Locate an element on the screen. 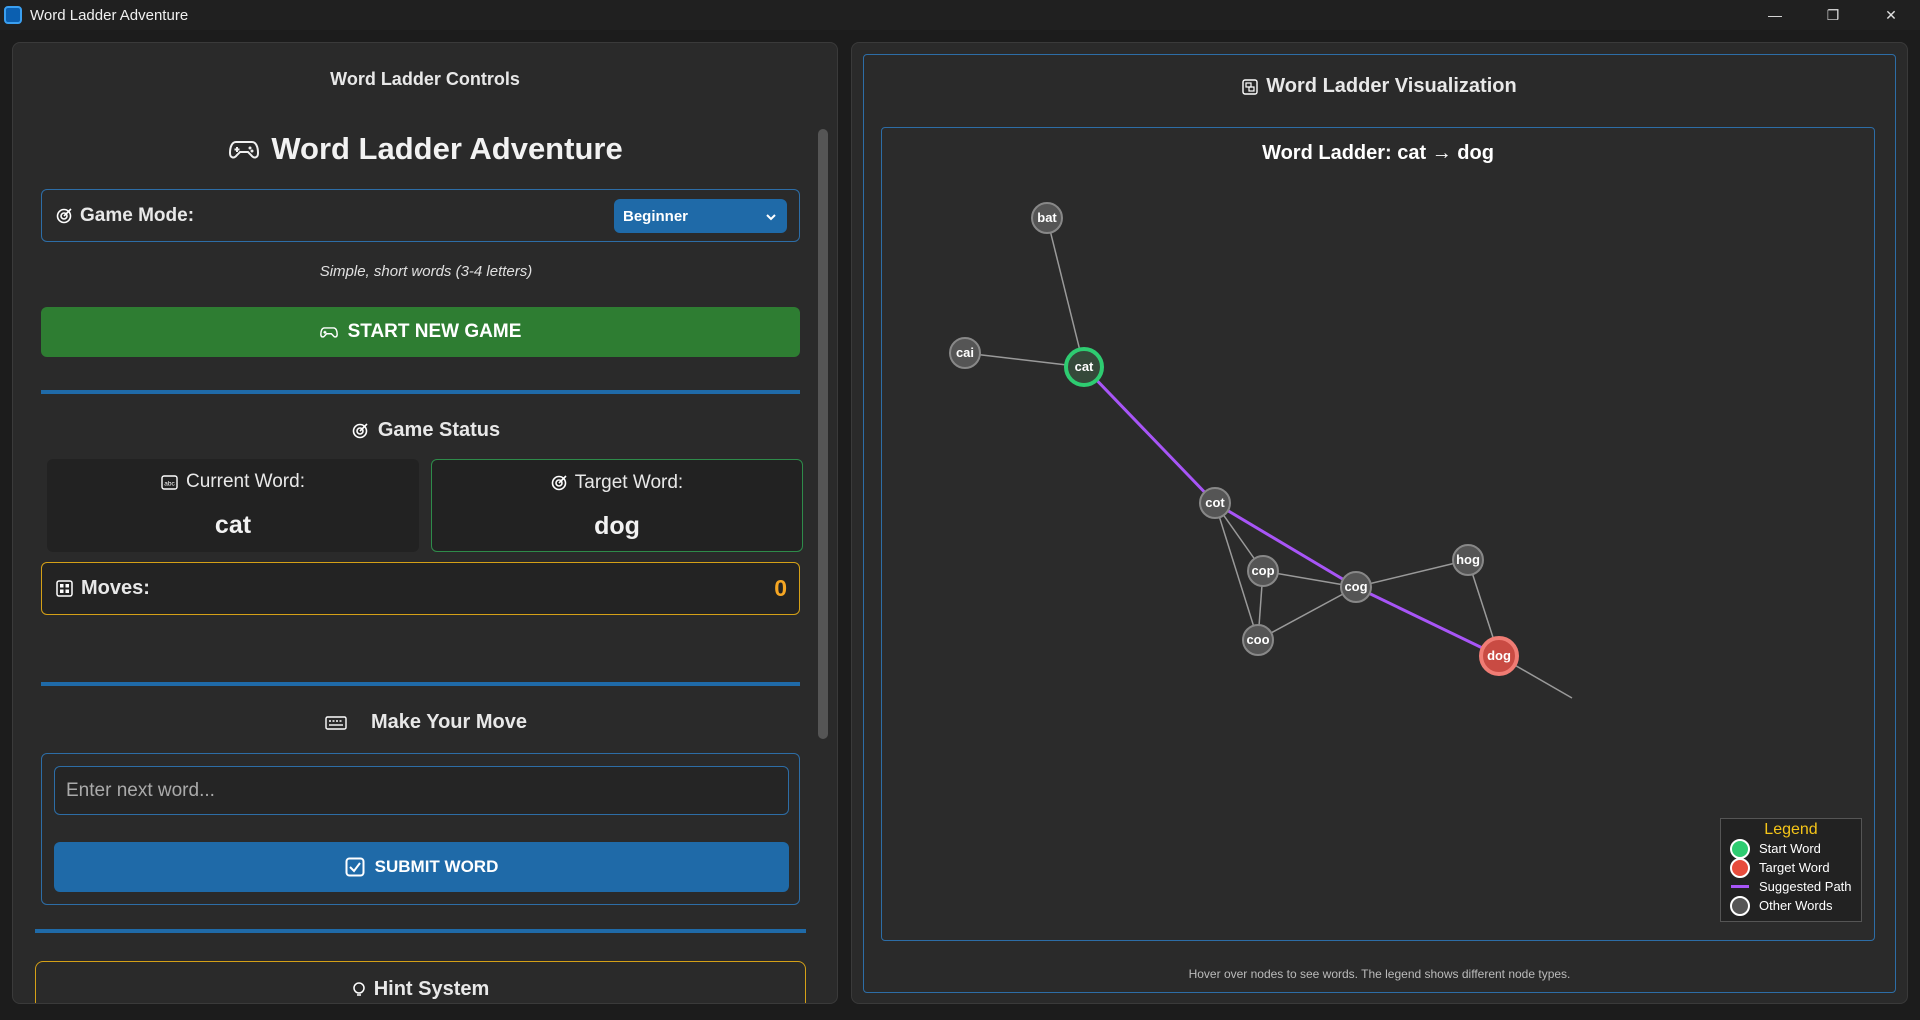 Image resolution: width=1920 pixels, height=1020 pixels. current-word-value: cat is located at coordinates (233, 525).